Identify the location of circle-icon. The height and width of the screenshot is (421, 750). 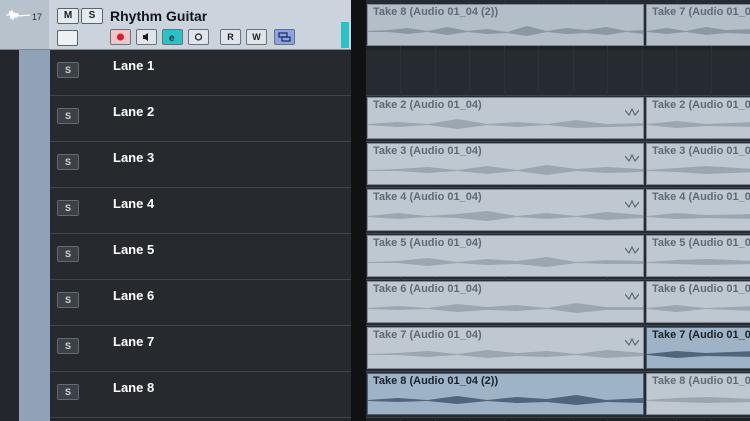
(198, 37).